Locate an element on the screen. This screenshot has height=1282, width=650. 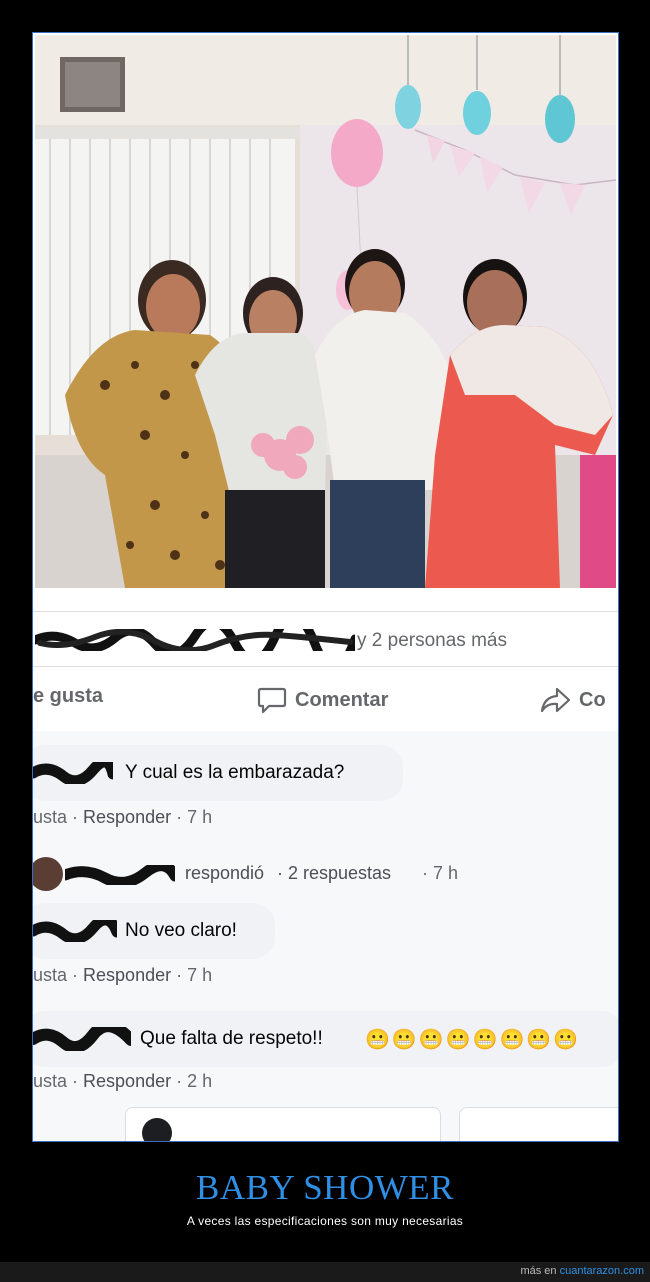
footer-text: más en cuantarazon.com is located at coordinates (582, 1271).